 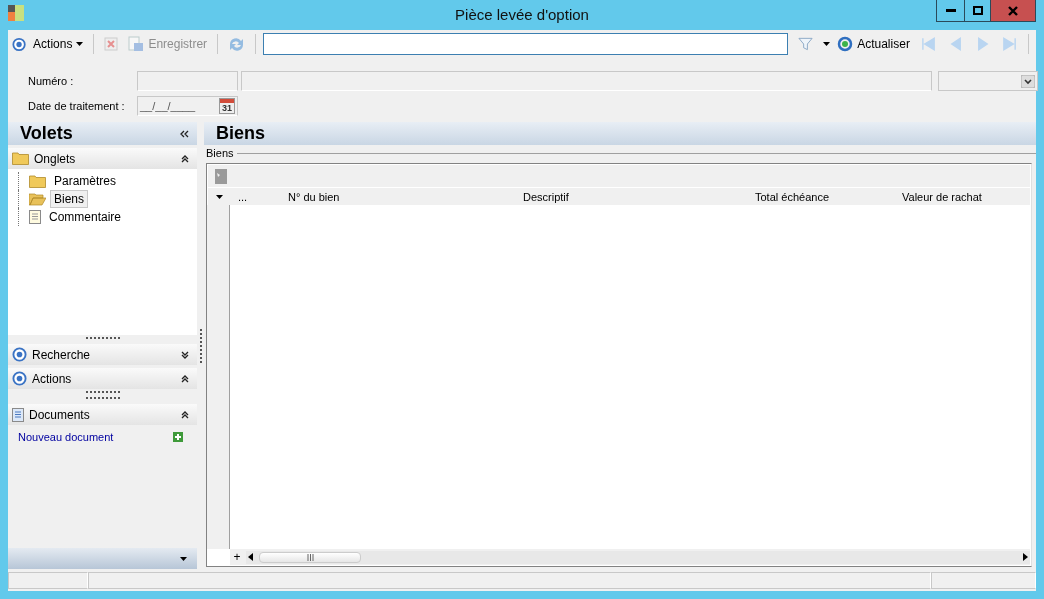 What do you see at coordinates (111, 44) in the screenshot?
I see `delete-icon` at bounding box center [111, 44].